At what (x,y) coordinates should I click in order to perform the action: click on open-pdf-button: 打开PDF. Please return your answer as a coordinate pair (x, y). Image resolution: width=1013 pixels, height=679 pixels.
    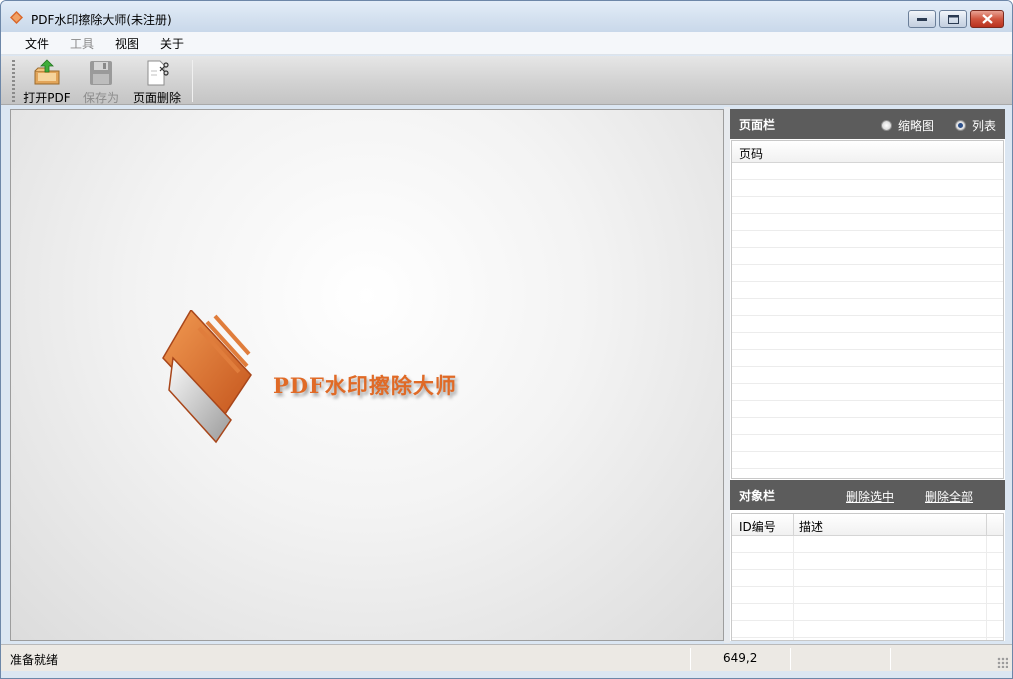
    Looking at the image, I should click on (47, 81).